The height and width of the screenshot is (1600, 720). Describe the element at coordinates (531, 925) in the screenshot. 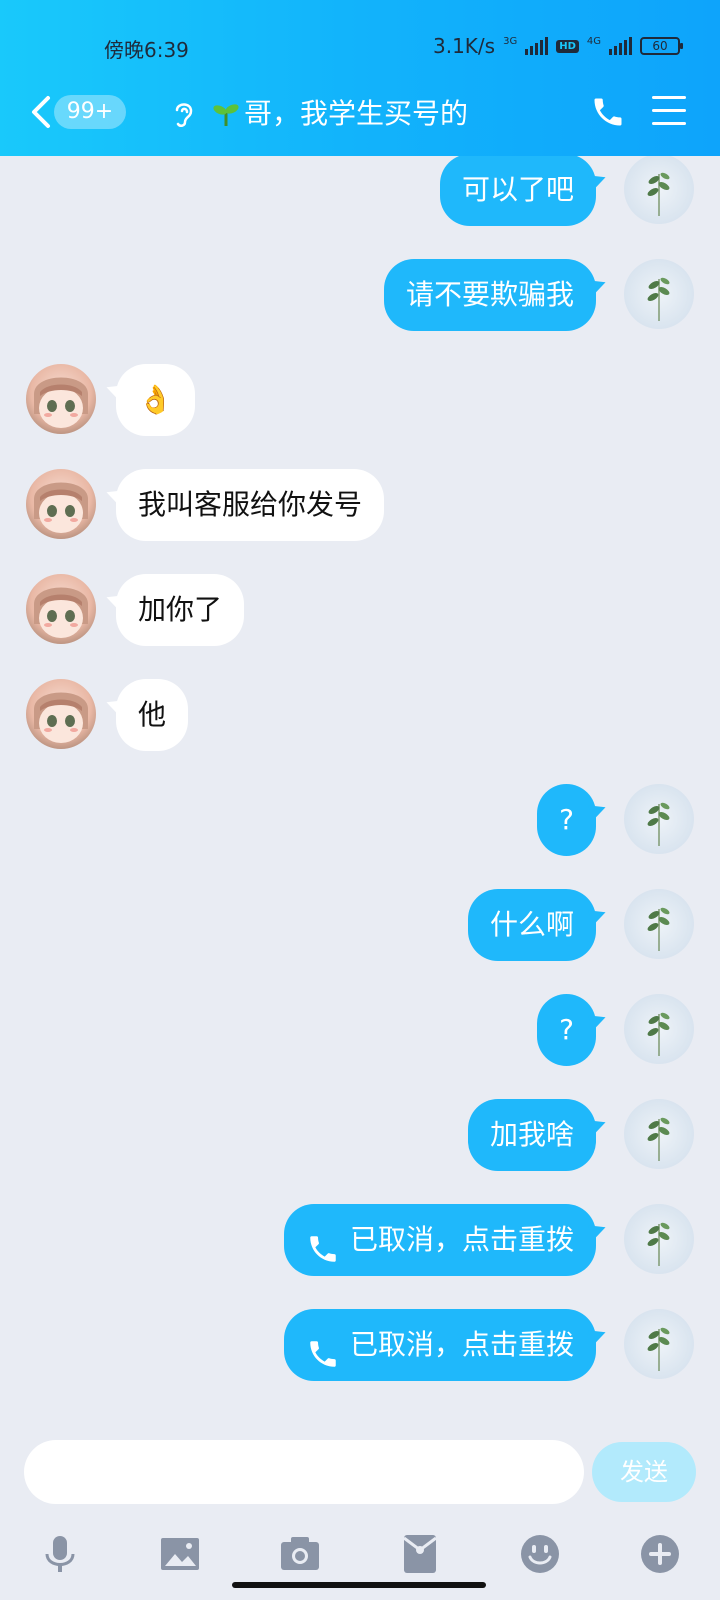

I see `outgoing-bubble: 什么啊` at that location.